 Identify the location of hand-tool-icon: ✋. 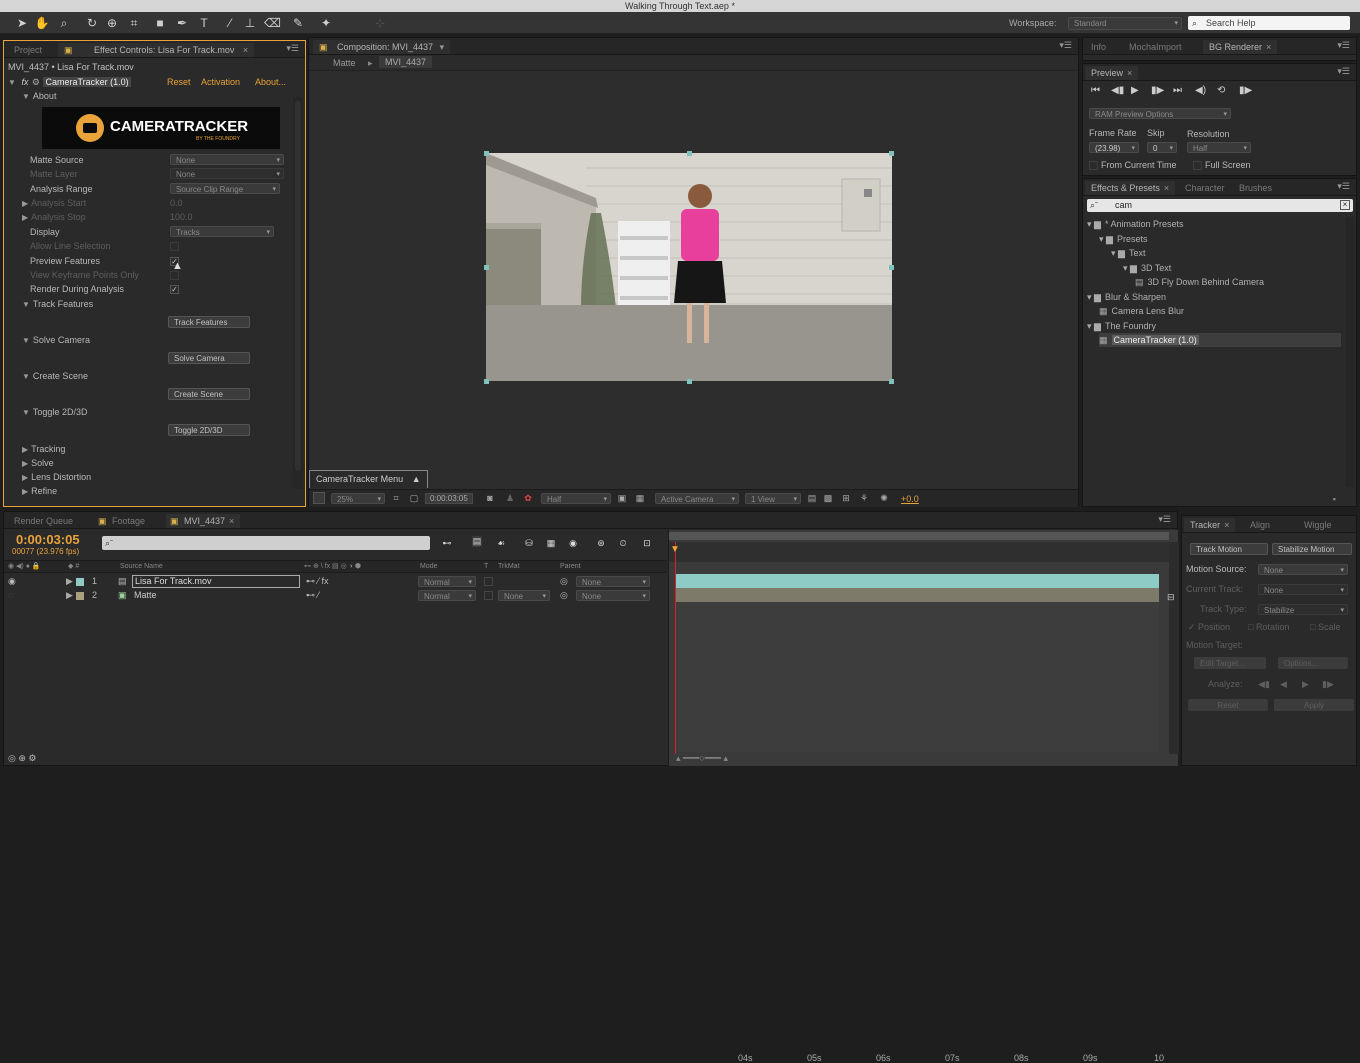
(42, 23).